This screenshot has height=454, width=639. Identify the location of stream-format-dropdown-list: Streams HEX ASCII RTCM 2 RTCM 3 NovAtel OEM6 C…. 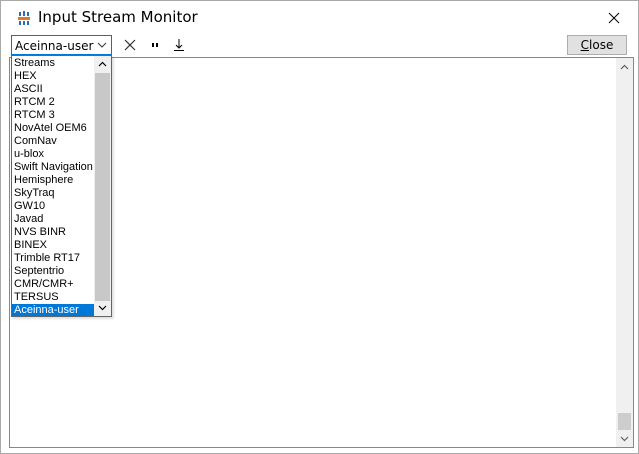
(61, 186).